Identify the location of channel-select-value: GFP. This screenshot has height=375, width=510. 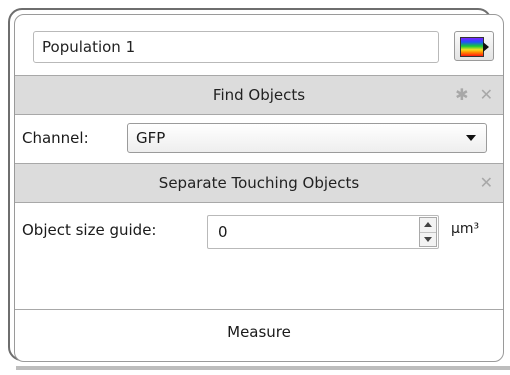
(151, 138).